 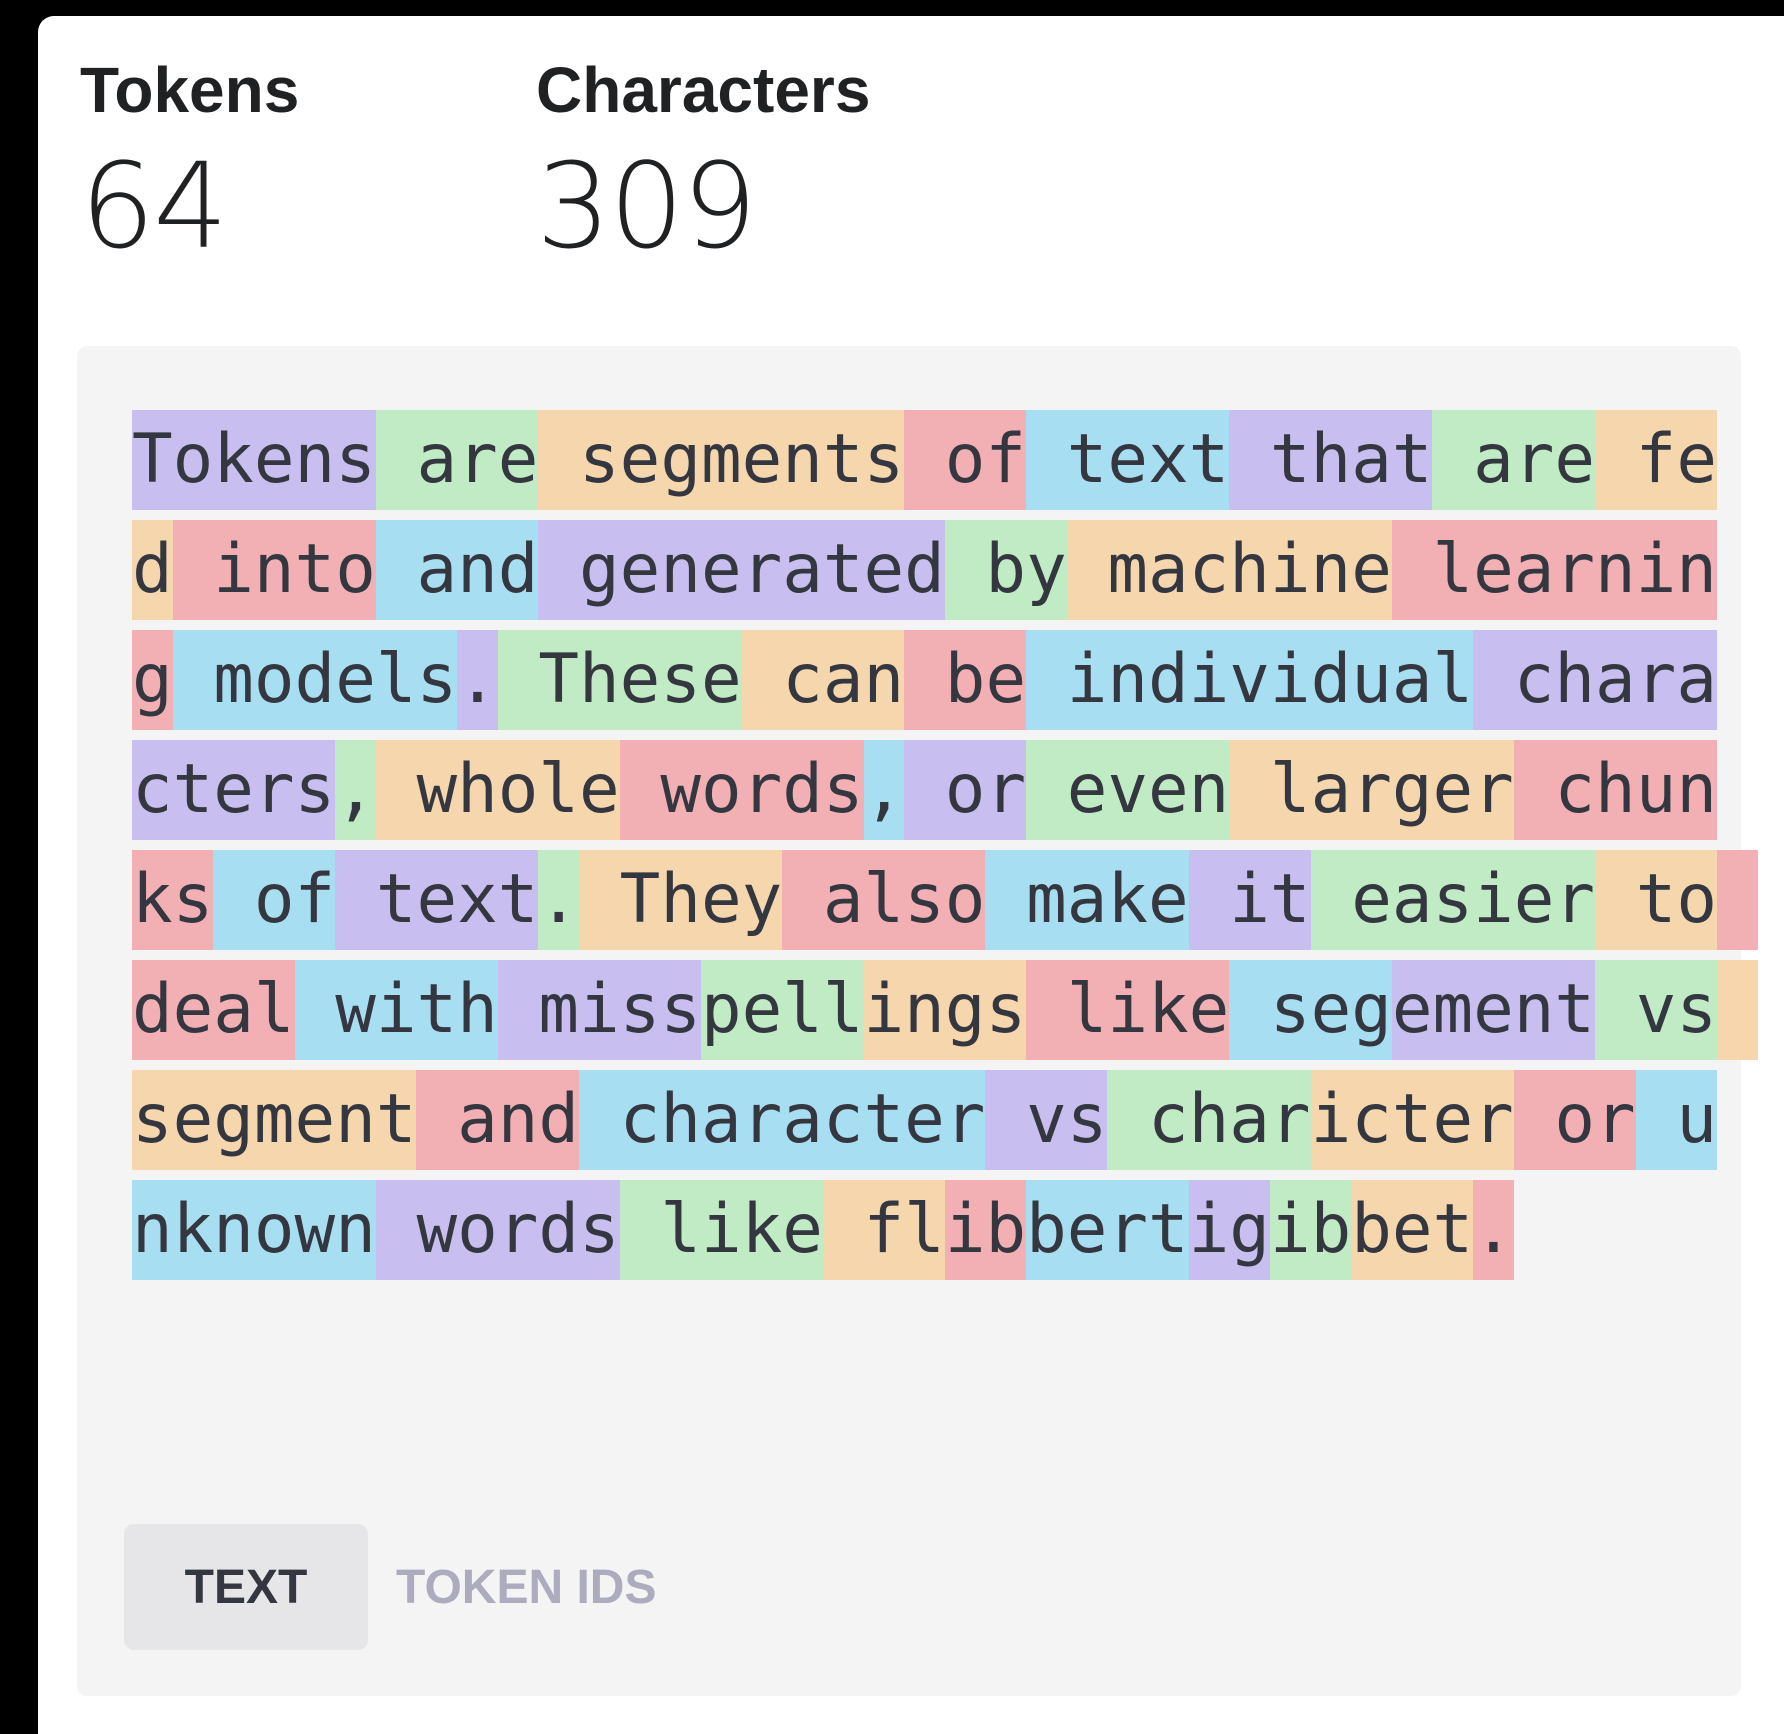 I want to click on token-span: pell, so click(x=782, y=1010).